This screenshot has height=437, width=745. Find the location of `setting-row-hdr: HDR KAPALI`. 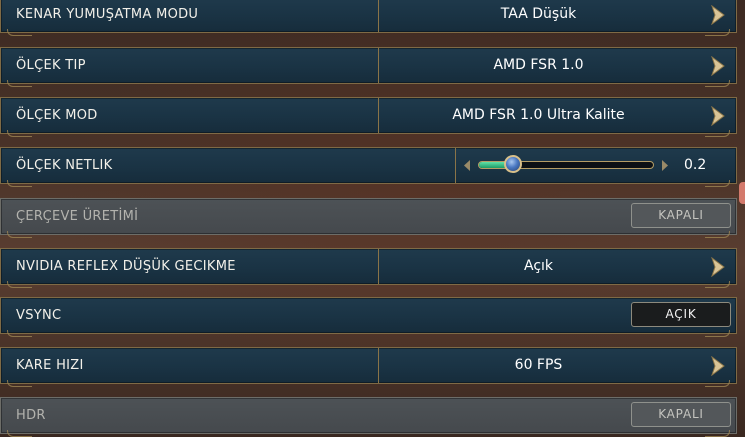

setting-row-hdr: HDR KAPALI is located at coordinates (368, 417).